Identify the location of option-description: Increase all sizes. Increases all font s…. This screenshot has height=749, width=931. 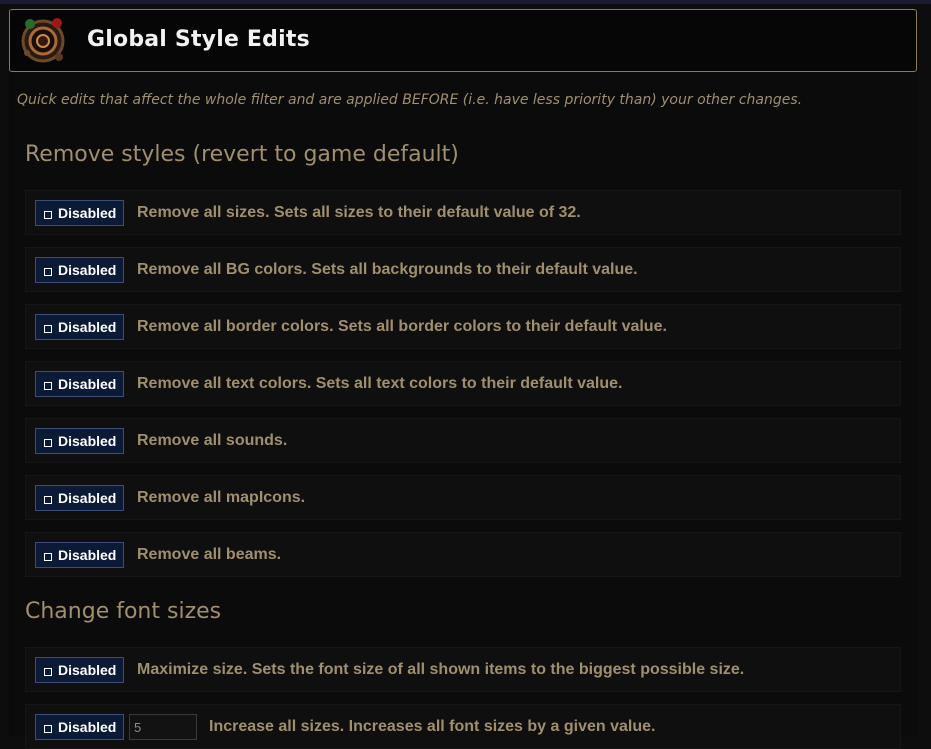
(432, 726).